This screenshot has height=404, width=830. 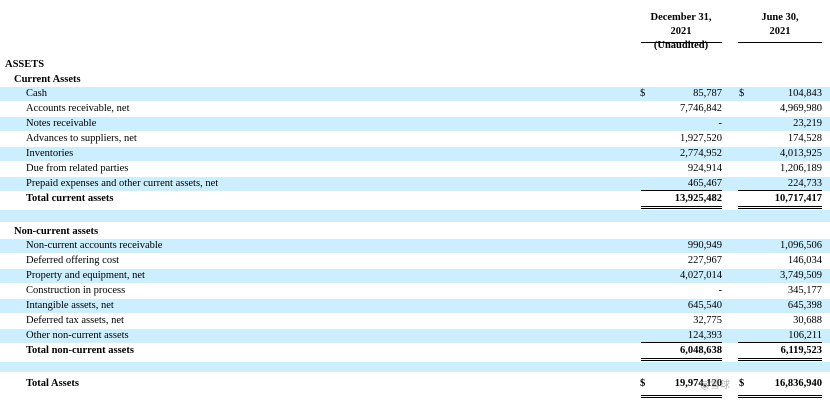 I want to click on row-label: Property and equipment, net, so click(x=85, y=275).